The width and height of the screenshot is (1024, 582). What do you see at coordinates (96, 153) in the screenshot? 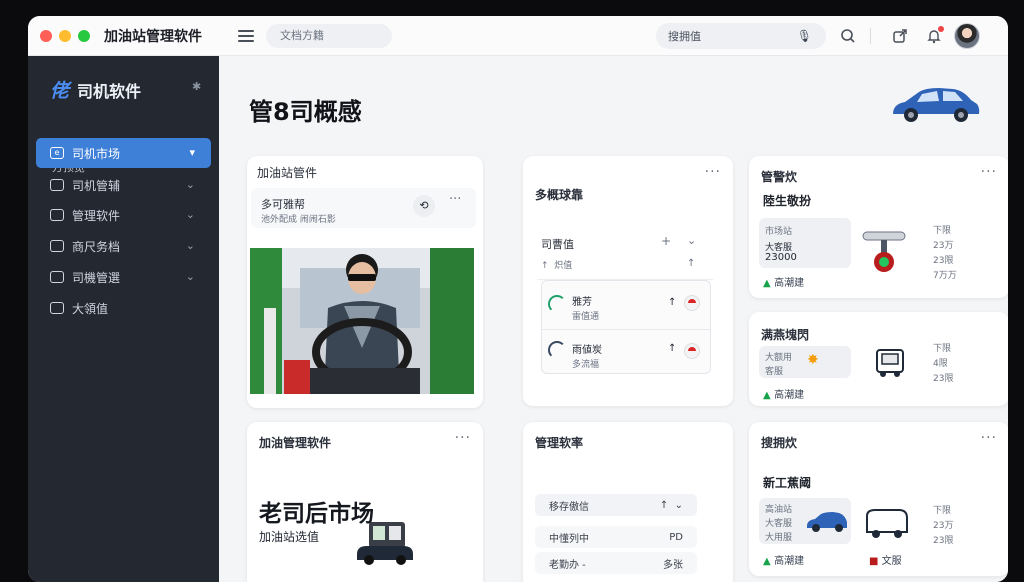
I see `sidebar-item-label: 司机市场` at bounding box center [96, 153].